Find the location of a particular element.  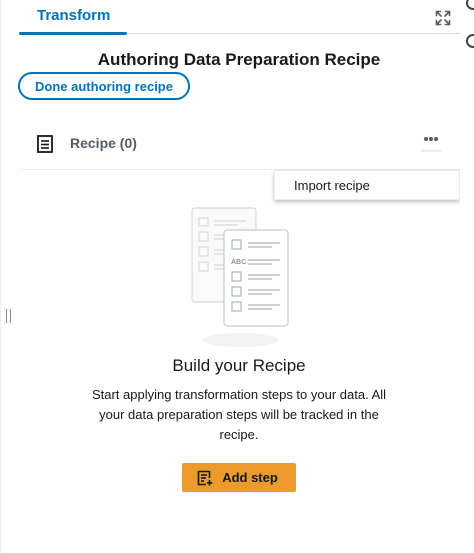

recipe-header: Recipe (0) is located at coordinates (240, 145).